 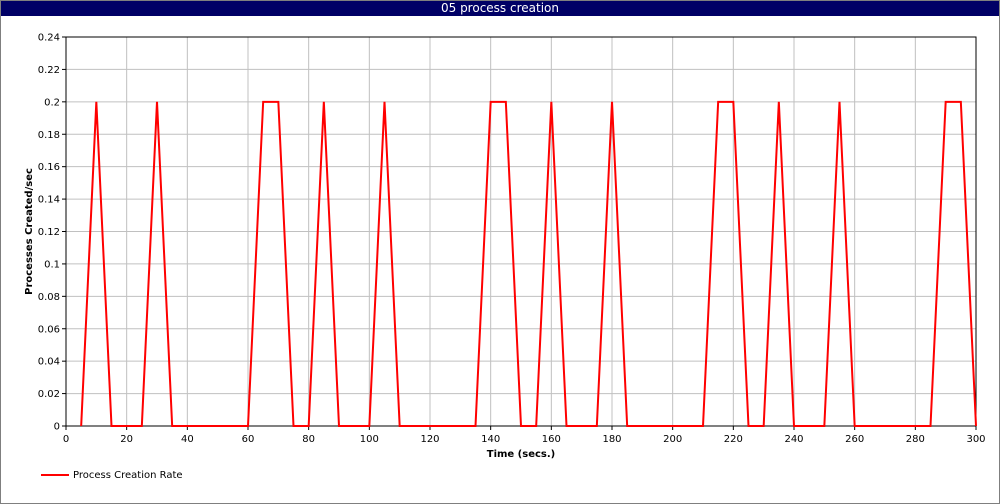 I want to click on x-tick-label: 260, so click(x=854, y=439).